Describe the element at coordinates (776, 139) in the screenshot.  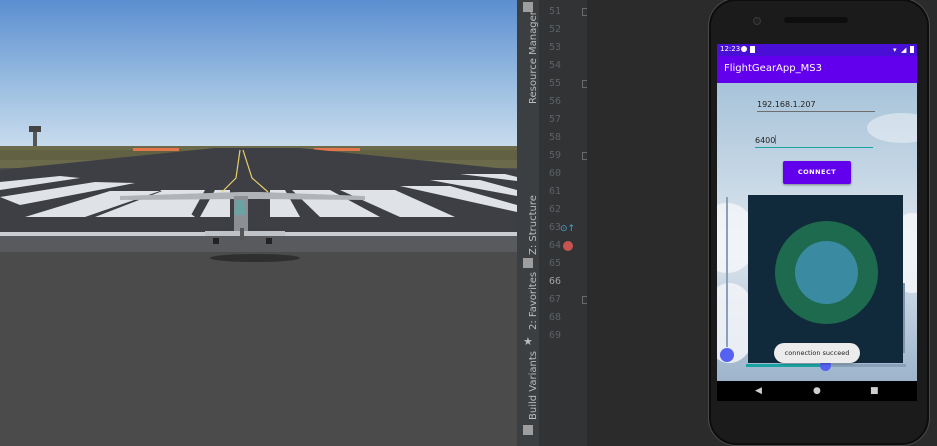
I see `text-cursor` at that location.